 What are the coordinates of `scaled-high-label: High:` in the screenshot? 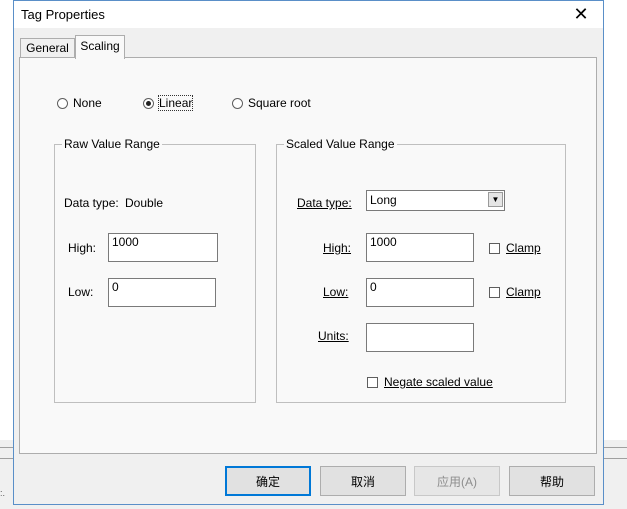 It's located at (337, 248).